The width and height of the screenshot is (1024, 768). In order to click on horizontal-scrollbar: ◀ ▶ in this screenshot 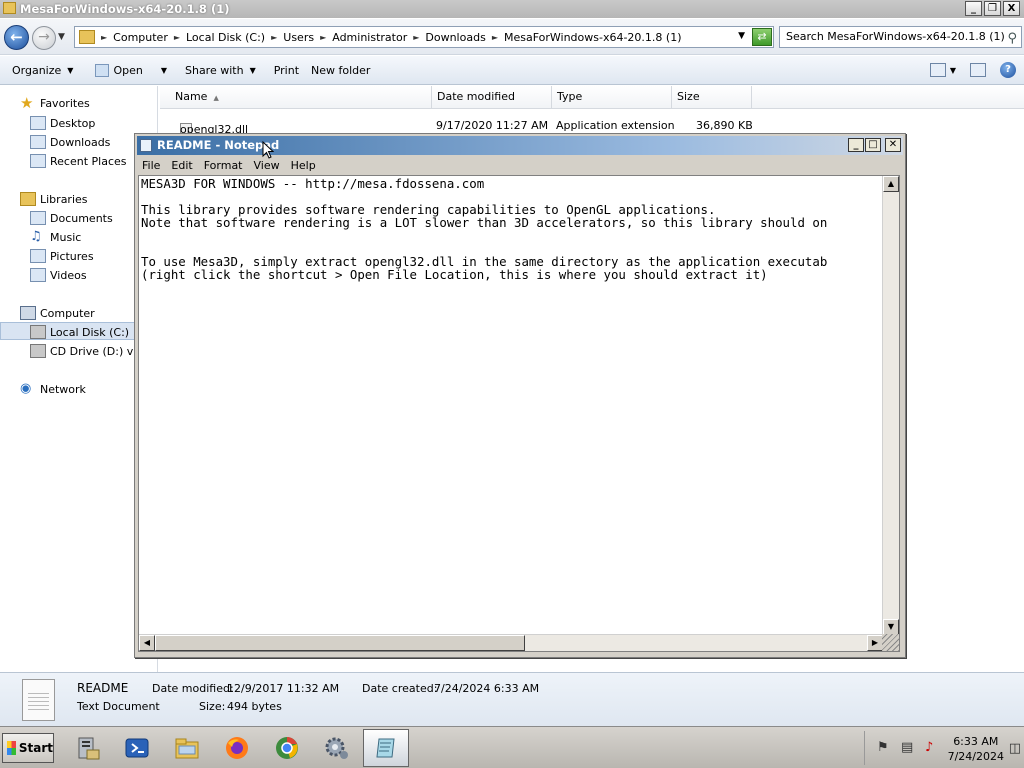, I will do `click(511, 642)`.